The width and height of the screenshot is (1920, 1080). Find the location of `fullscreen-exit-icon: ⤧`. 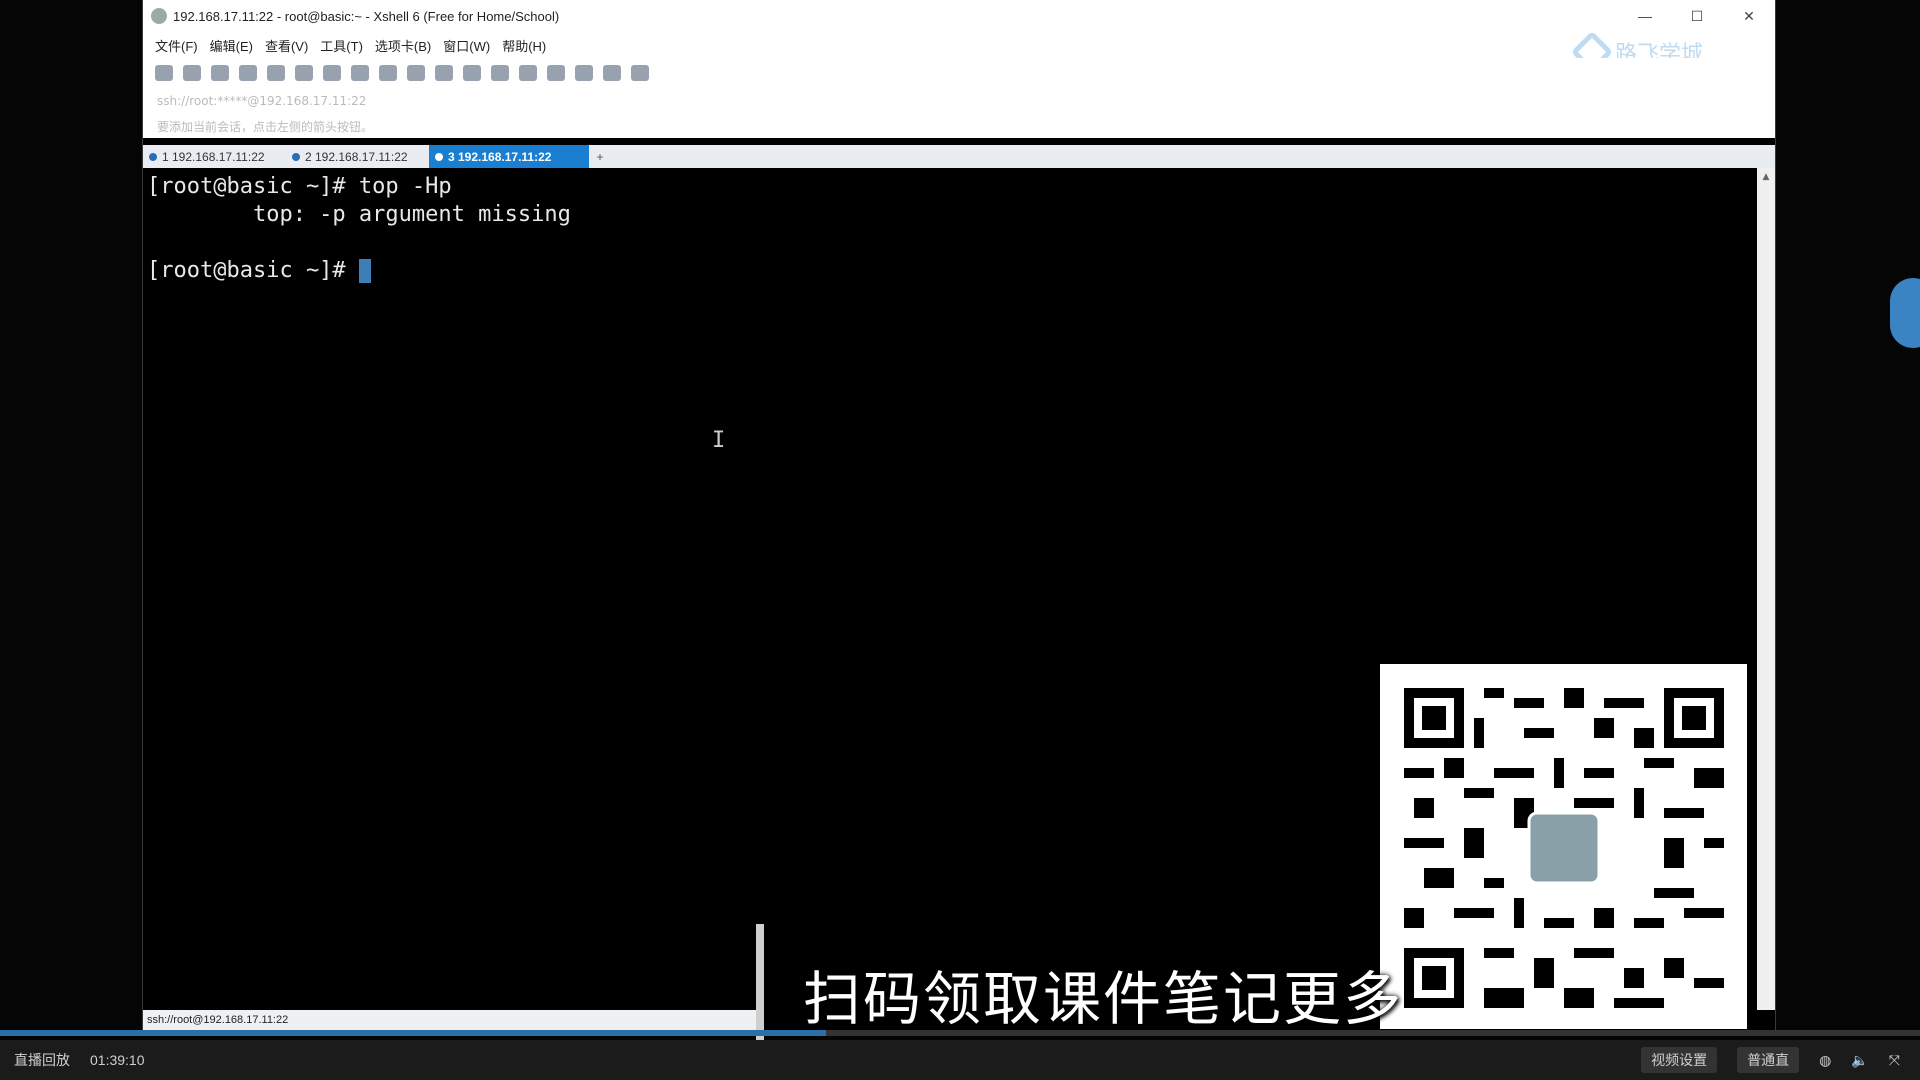

fullscreen-exit-icon: ⤧ is located at coordinates (1894, 1060).